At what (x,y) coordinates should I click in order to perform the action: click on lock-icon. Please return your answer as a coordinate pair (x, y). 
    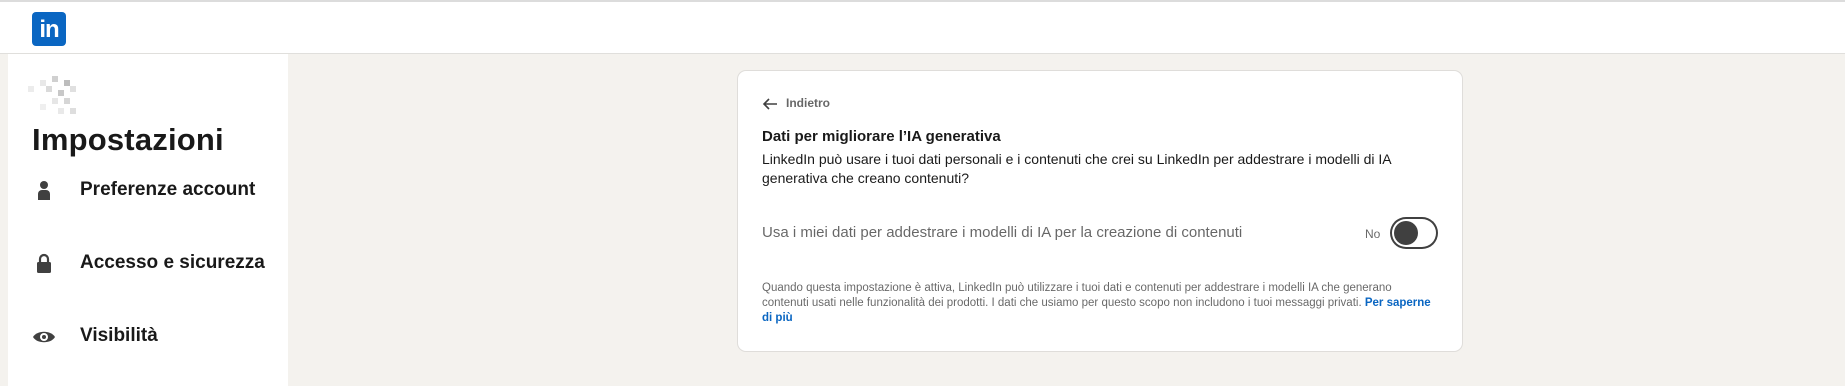
    Looking at the image, I should click on (44, 263).